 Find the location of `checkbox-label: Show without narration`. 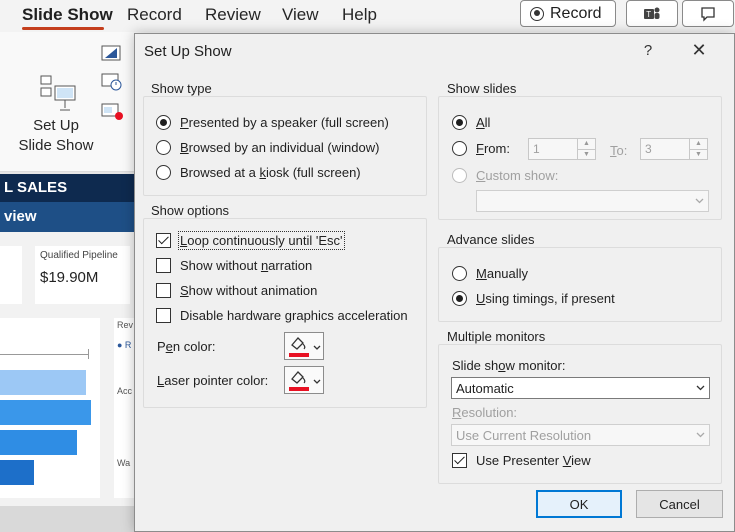

checkbox-label: Show without narration is located at coordinates (246, 265).